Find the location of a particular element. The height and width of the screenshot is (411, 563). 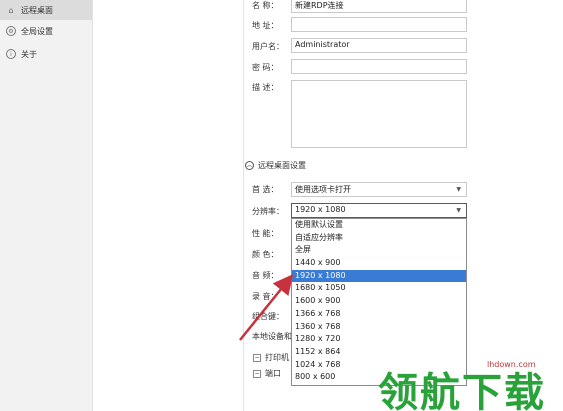

watermark-url: lhdown.com is located at coordinates (511, 364).